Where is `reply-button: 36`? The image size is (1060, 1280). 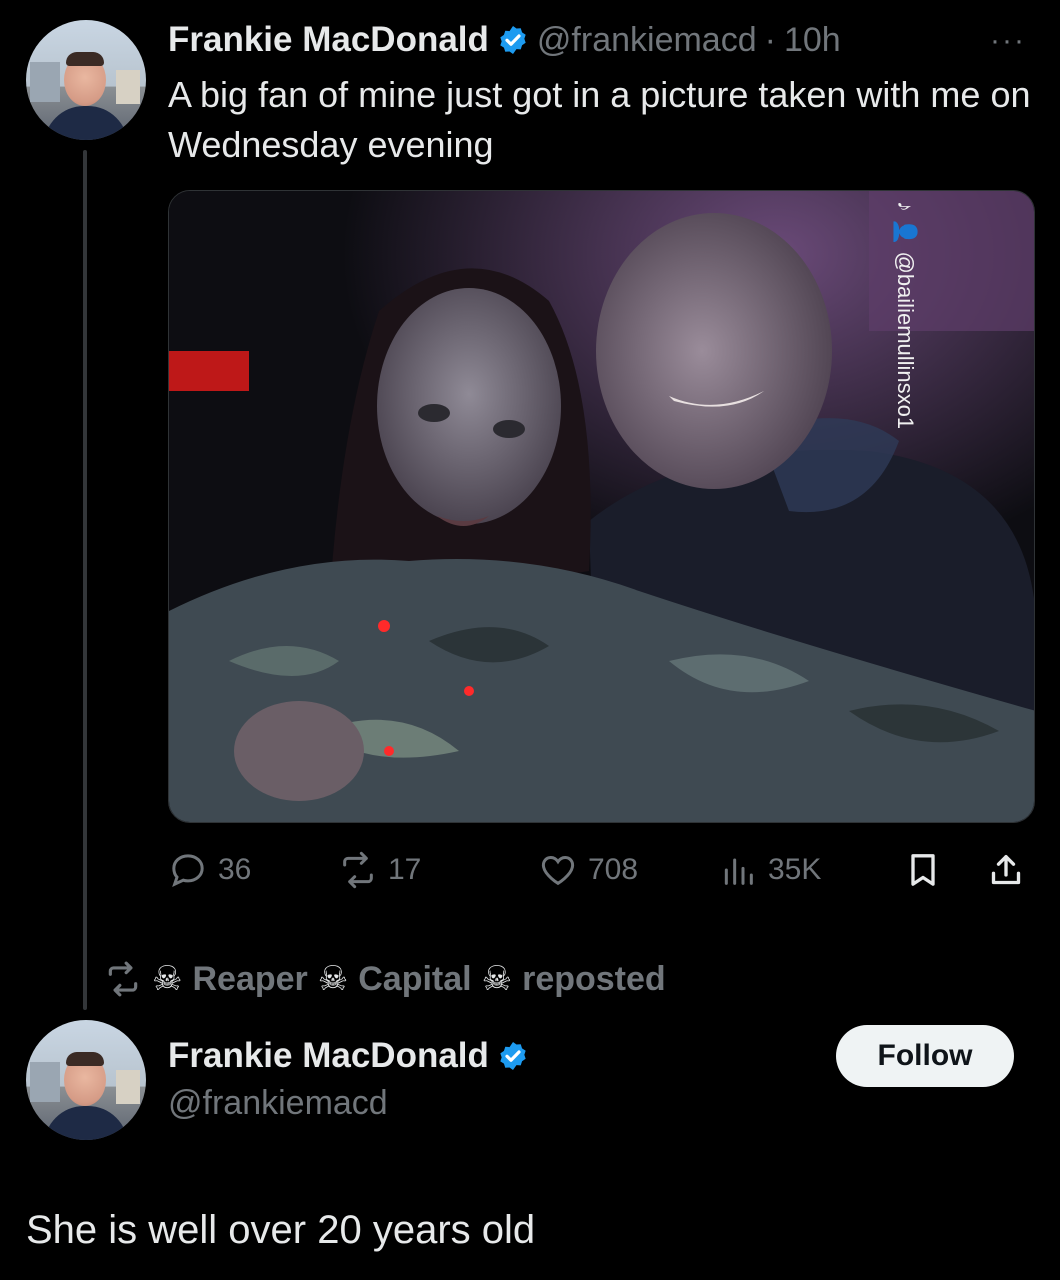
reply-button: 36 is located at coordinates (209, 870).